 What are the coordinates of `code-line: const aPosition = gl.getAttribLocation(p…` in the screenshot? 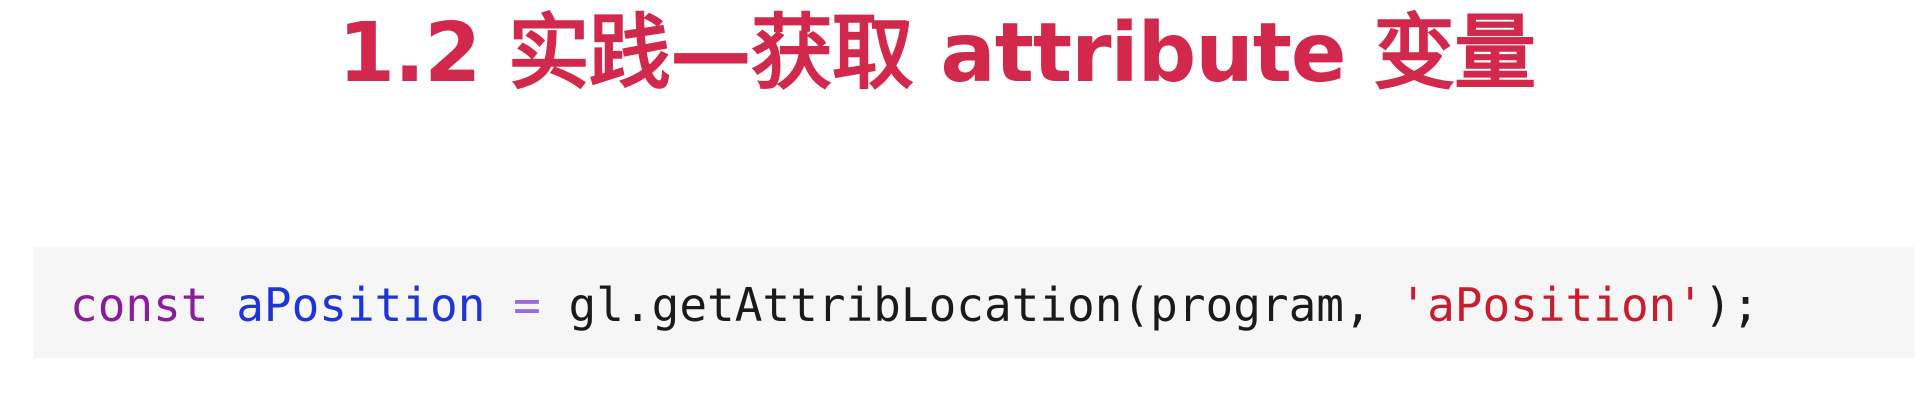 It's located at (914, 305).